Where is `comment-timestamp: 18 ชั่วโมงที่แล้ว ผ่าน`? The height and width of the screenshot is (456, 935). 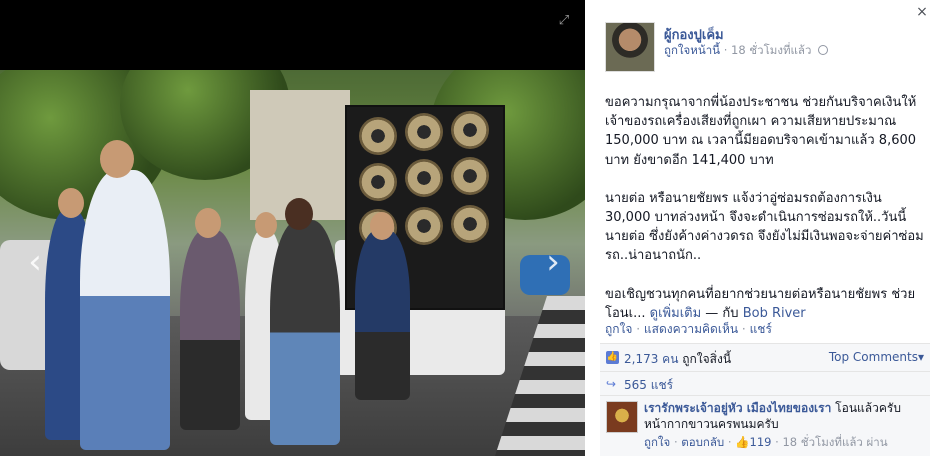 comment-timestamp: 18 ชั่วโมงที่แล้ว ผ่าน is located at coordinates (834, 442).